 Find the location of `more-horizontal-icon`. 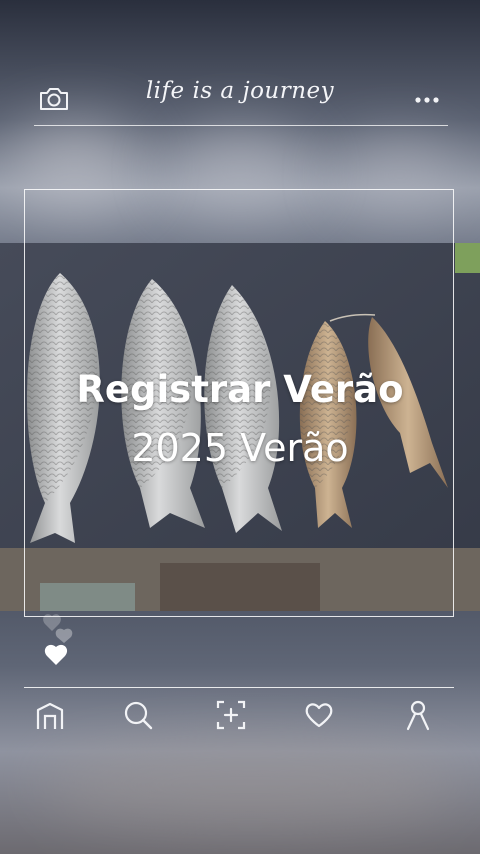

more-horizontal-icon is located at coordinates (427, 100).